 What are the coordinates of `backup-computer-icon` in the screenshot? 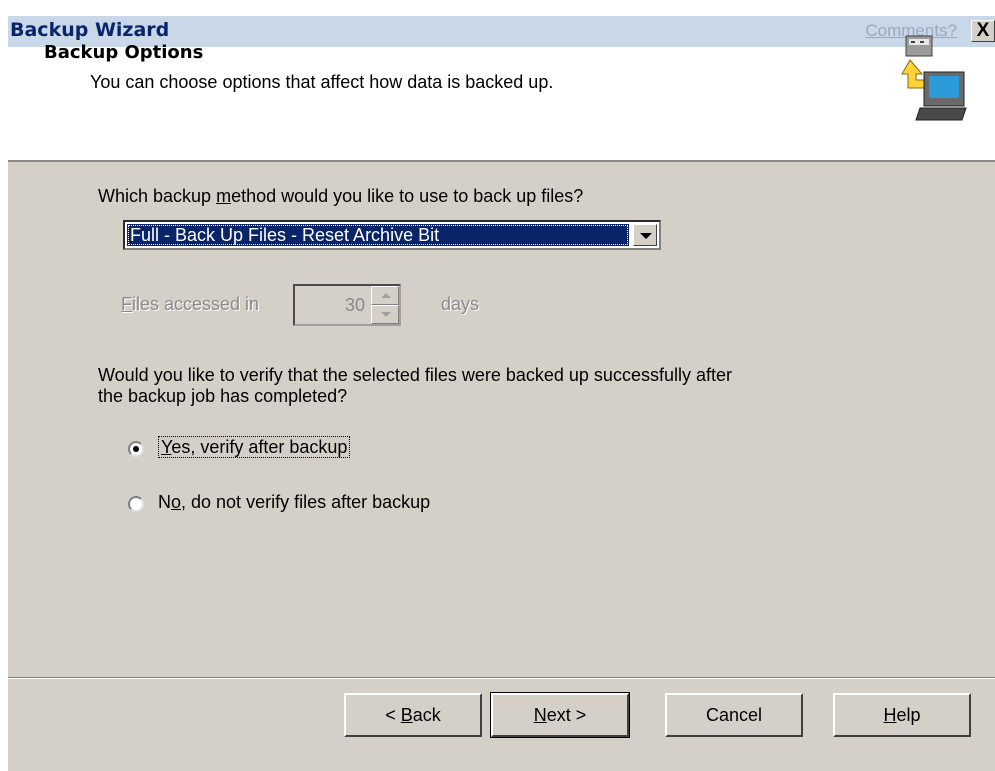 It's located at (934, 78).